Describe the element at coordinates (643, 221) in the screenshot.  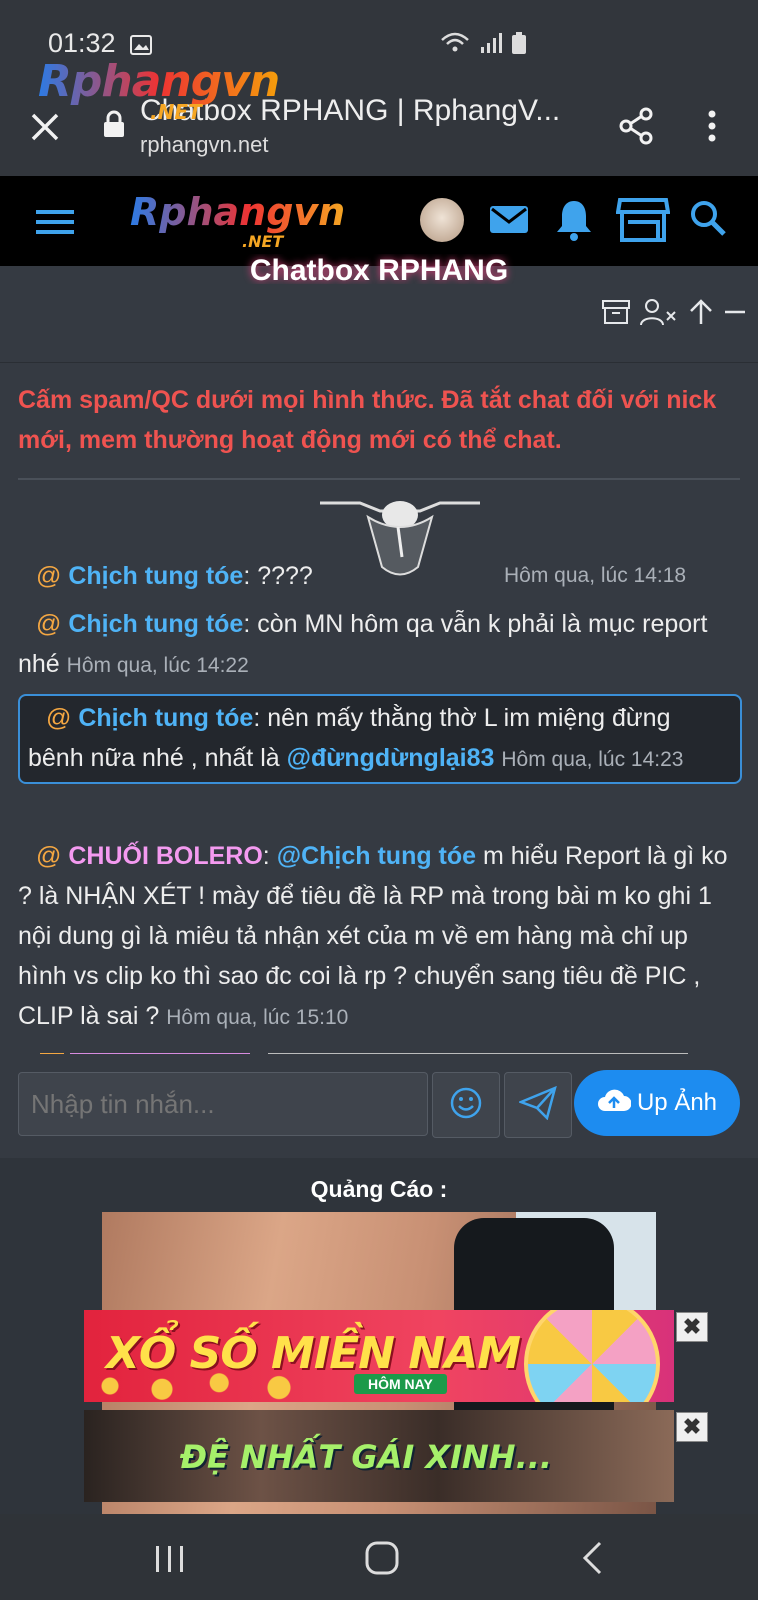
I see `store-icon` at that location.